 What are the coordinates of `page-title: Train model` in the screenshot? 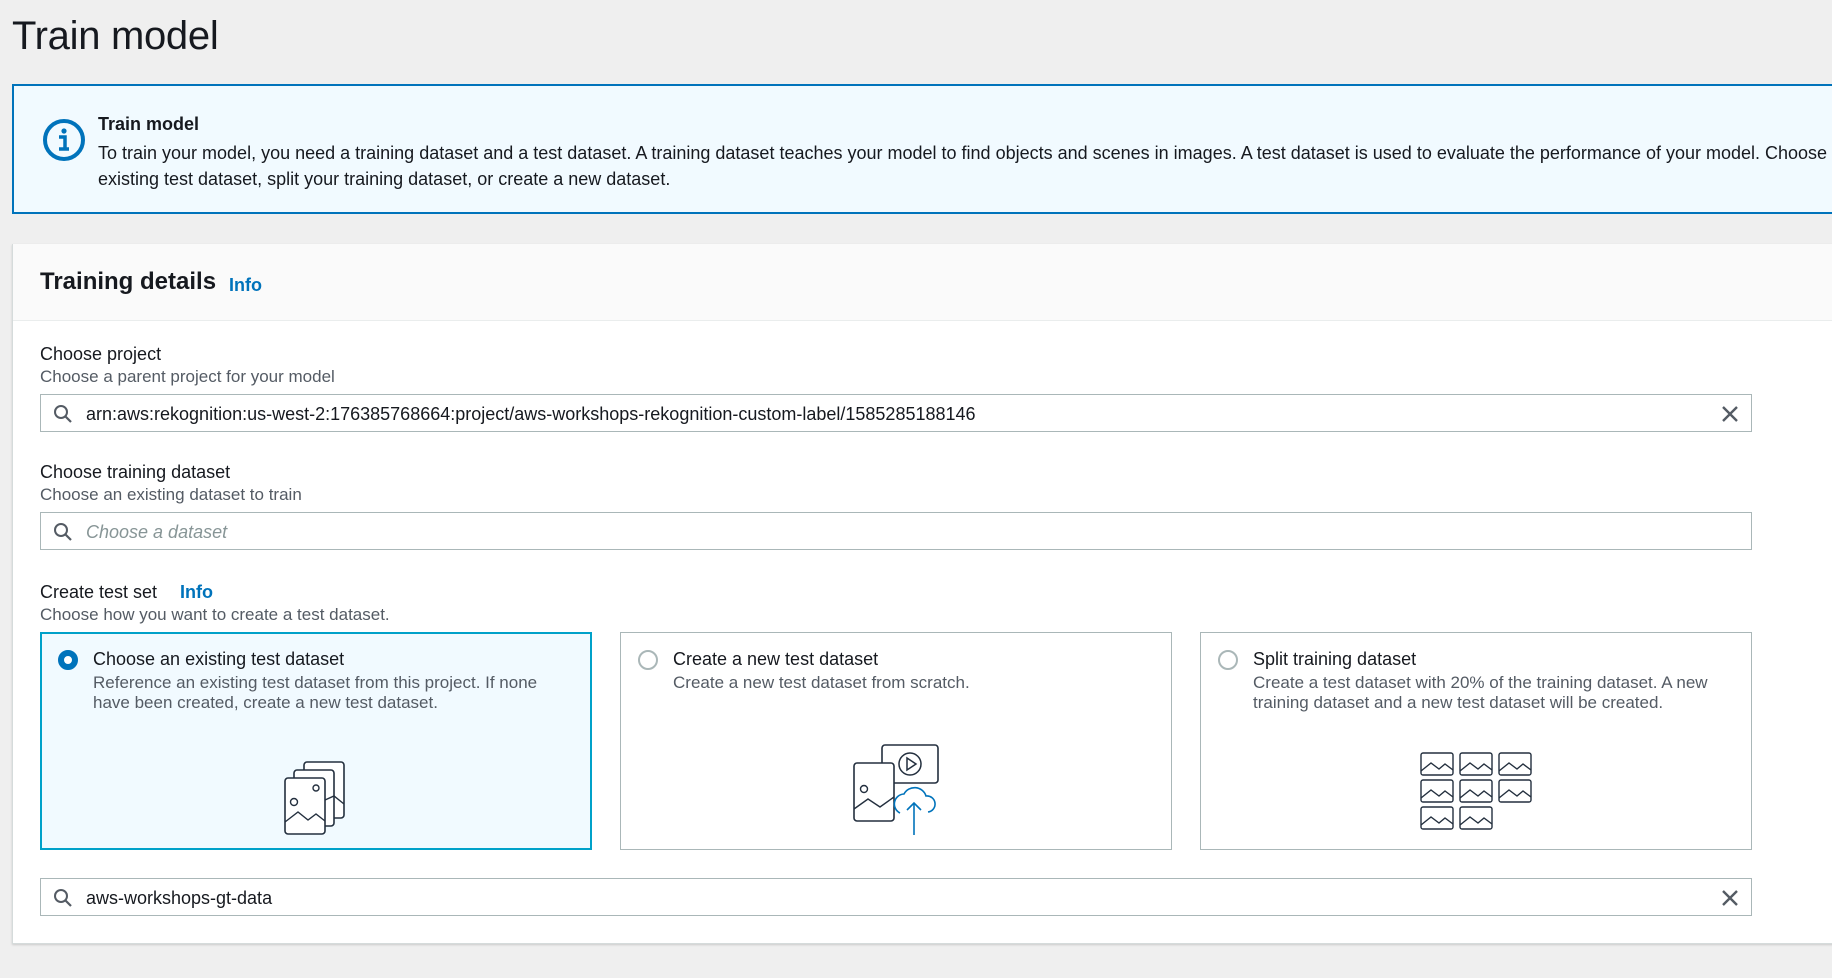 It's located at (115, 36).